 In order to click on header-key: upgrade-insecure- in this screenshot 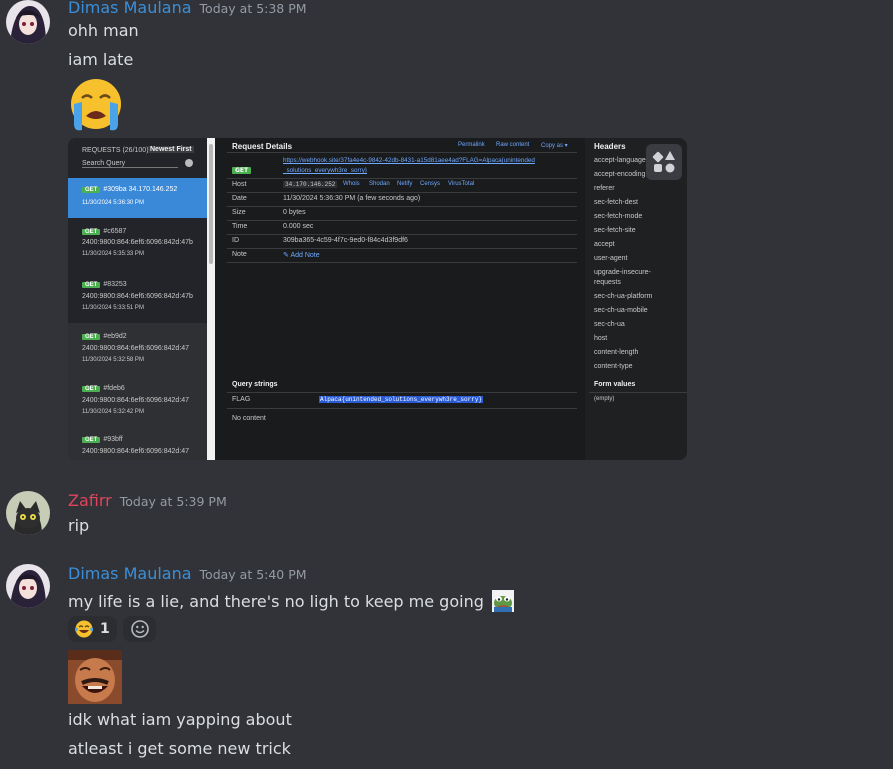, I will do `click(622, 272)`.